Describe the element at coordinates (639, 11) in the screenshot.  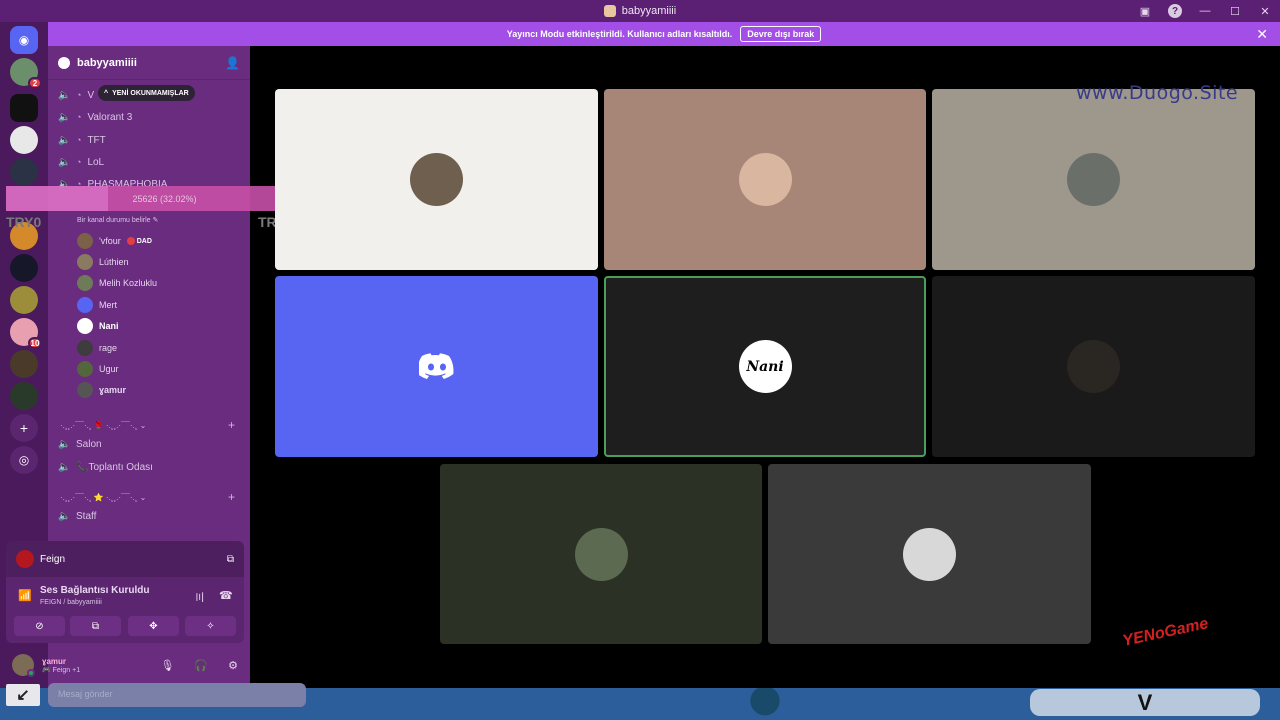
I see `window-title: babyyamiiii` at that location.